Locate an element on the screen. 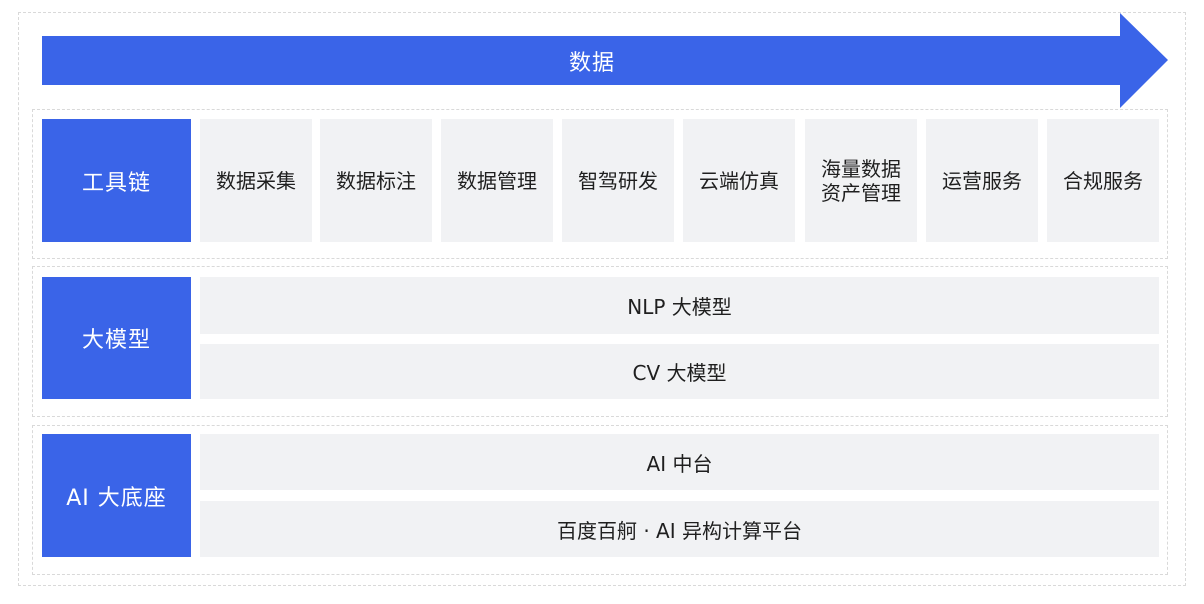 The height and width of the screenshot is (604, 1204). ai-middle-platform-box: AI 中台 is located at coordinates (679, 462).